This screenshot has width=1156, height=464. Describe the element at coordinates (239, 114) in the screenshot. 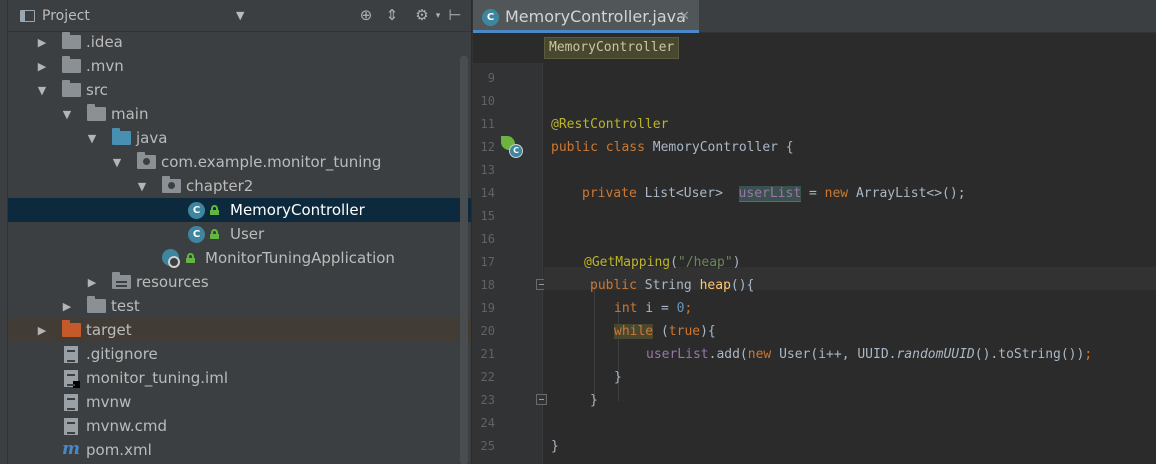

I see `tree-item-main: ▼ main` at that location.